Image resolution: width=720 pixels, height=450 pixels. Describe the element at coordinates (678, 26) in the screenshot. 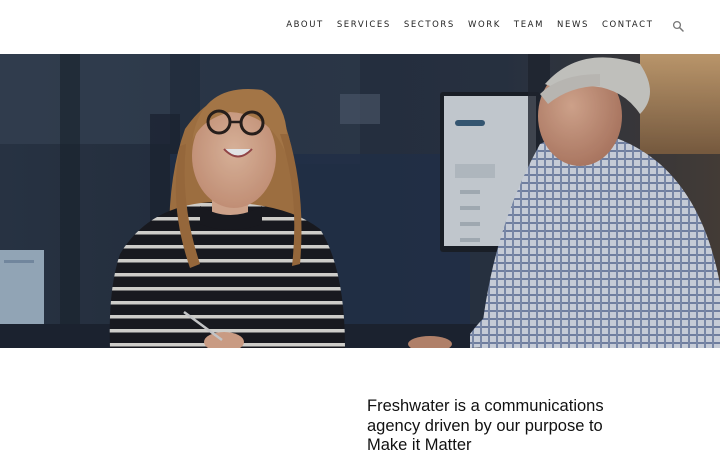

I see `search-icon` at that location.